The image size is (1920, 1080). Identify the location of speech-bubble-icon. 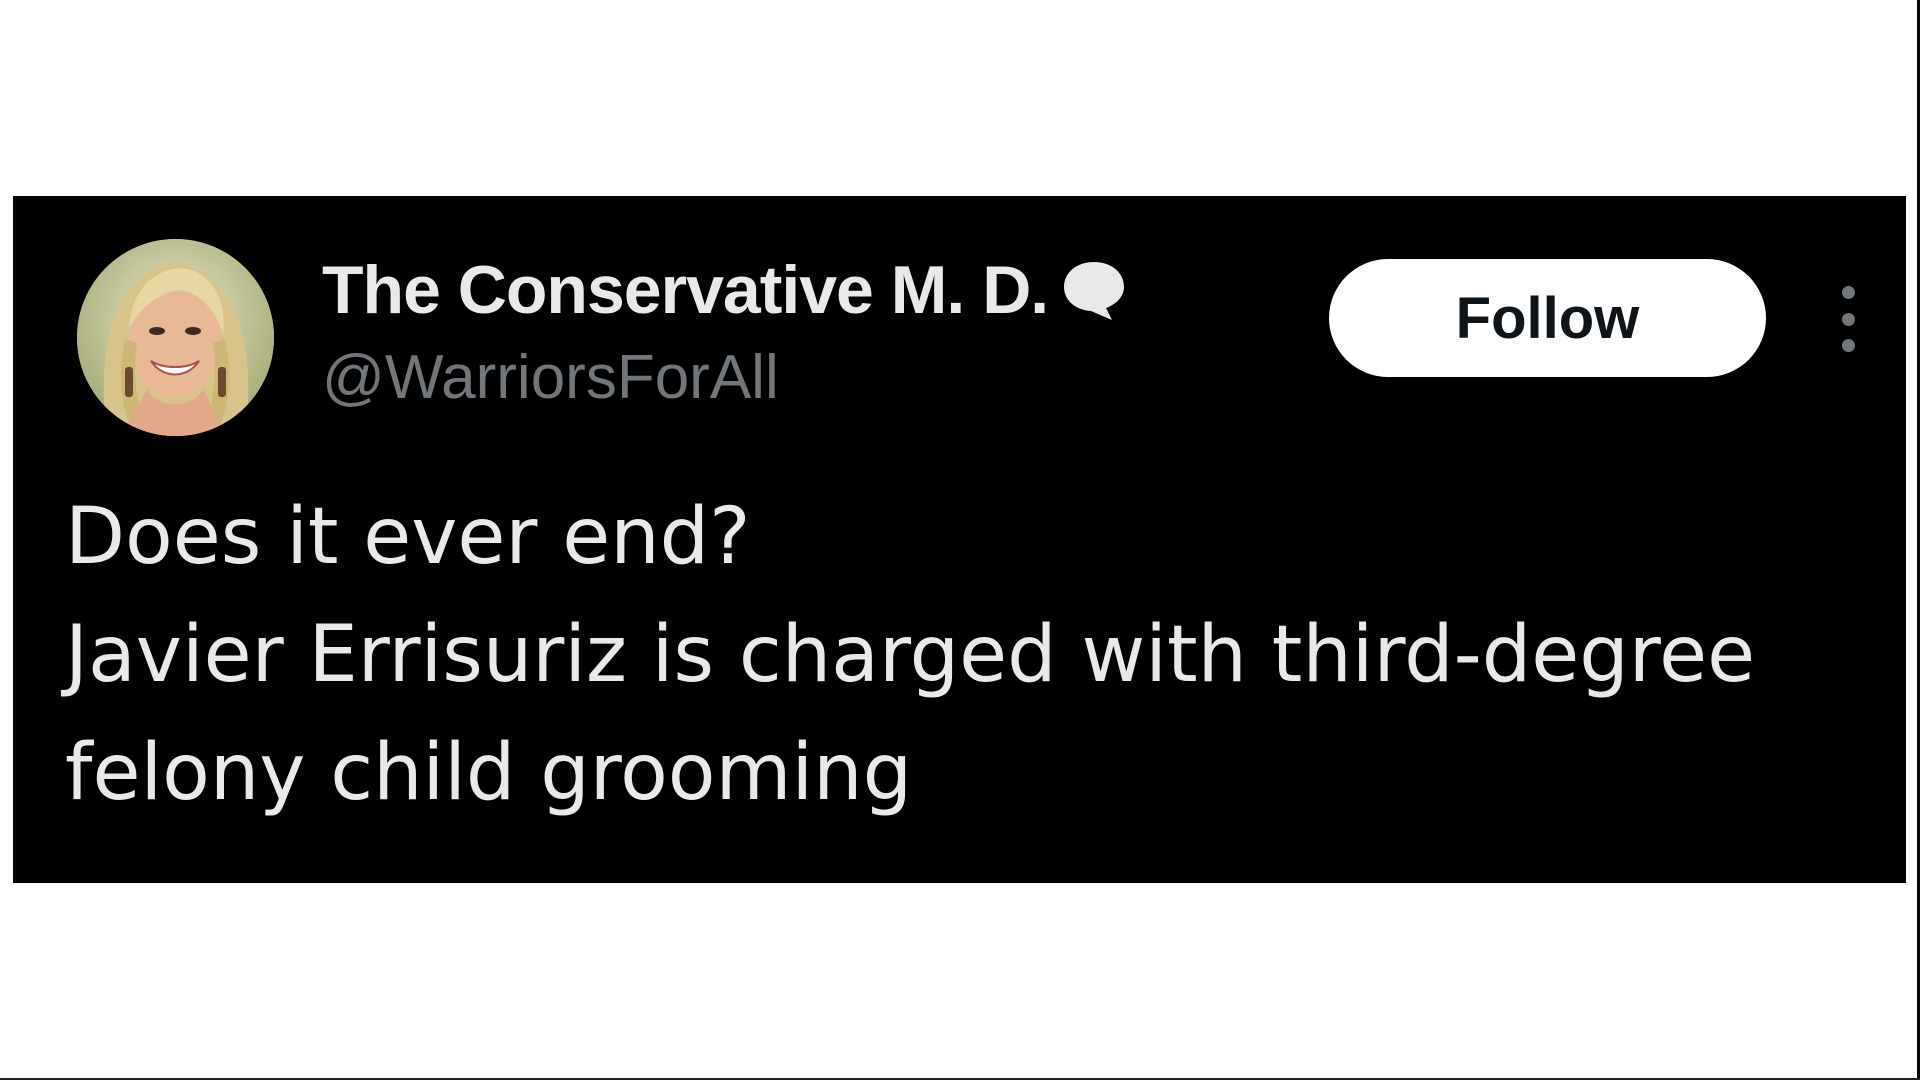
(1094, 290).